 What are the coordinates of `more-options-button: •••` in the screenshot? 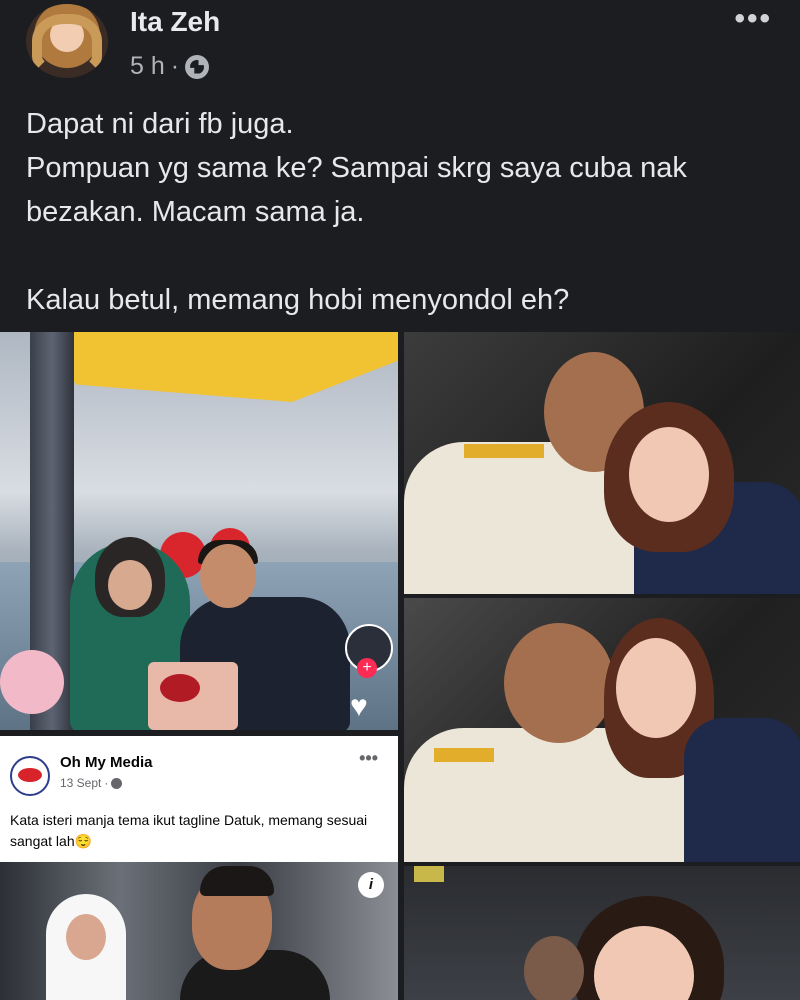 It's located at (753, 19).